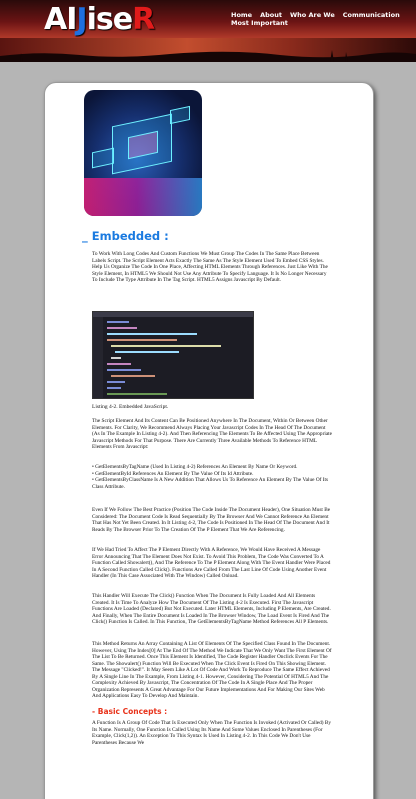 The height and width of the screenshot is (799, 416). Describe the element at coordinates (98, 357) in the screenshot. I see `editor-gutter` at that location.